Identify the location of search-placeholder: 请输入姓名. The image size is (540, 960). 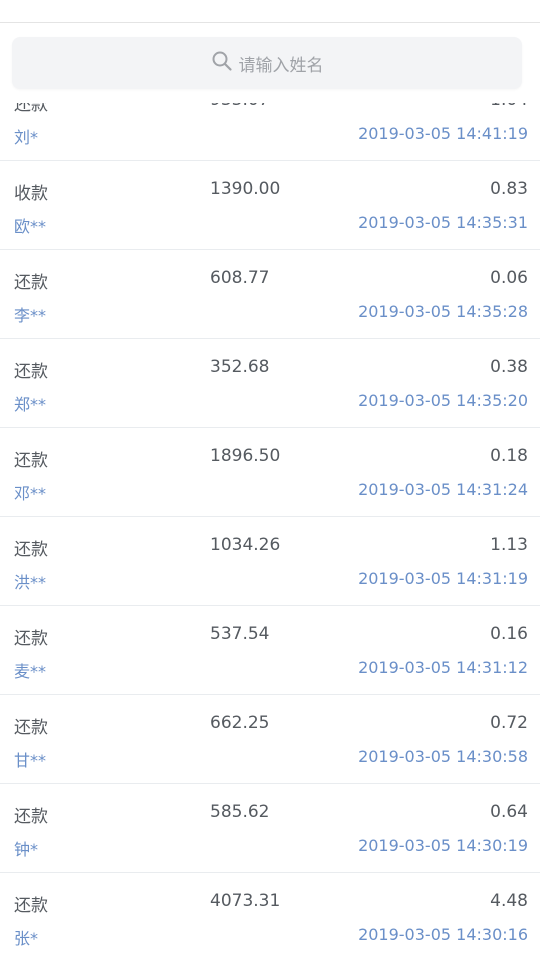
(281, 65).